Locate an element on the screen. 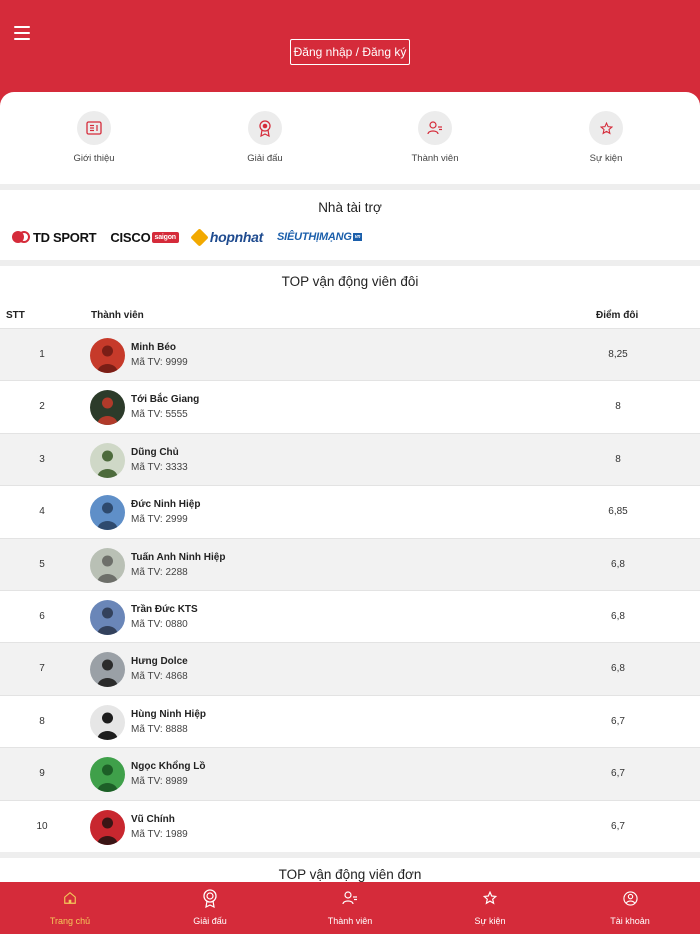 This screenshot has width=700, height=934. sieuthimang-logo: SIÊUTHỊMẠNG vn is located at coordinates (320, 237).